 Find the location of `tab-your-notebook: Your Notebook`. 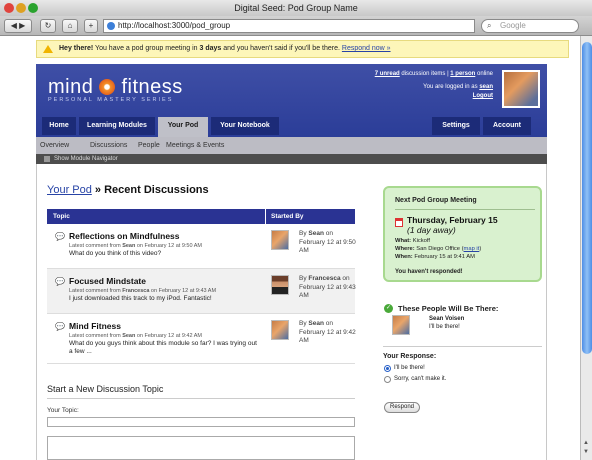

tab-your-notebook: Your Notebook is located at coordinates (245, 126).